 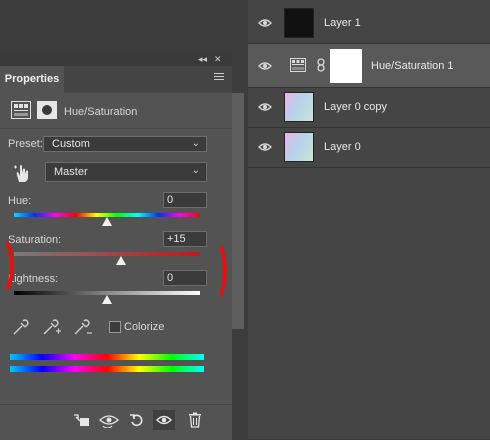 What do you see at coordinates (144, 327) in the screenshot?
I see `colorize-label: Colorize` at bounding box center [144, 327].